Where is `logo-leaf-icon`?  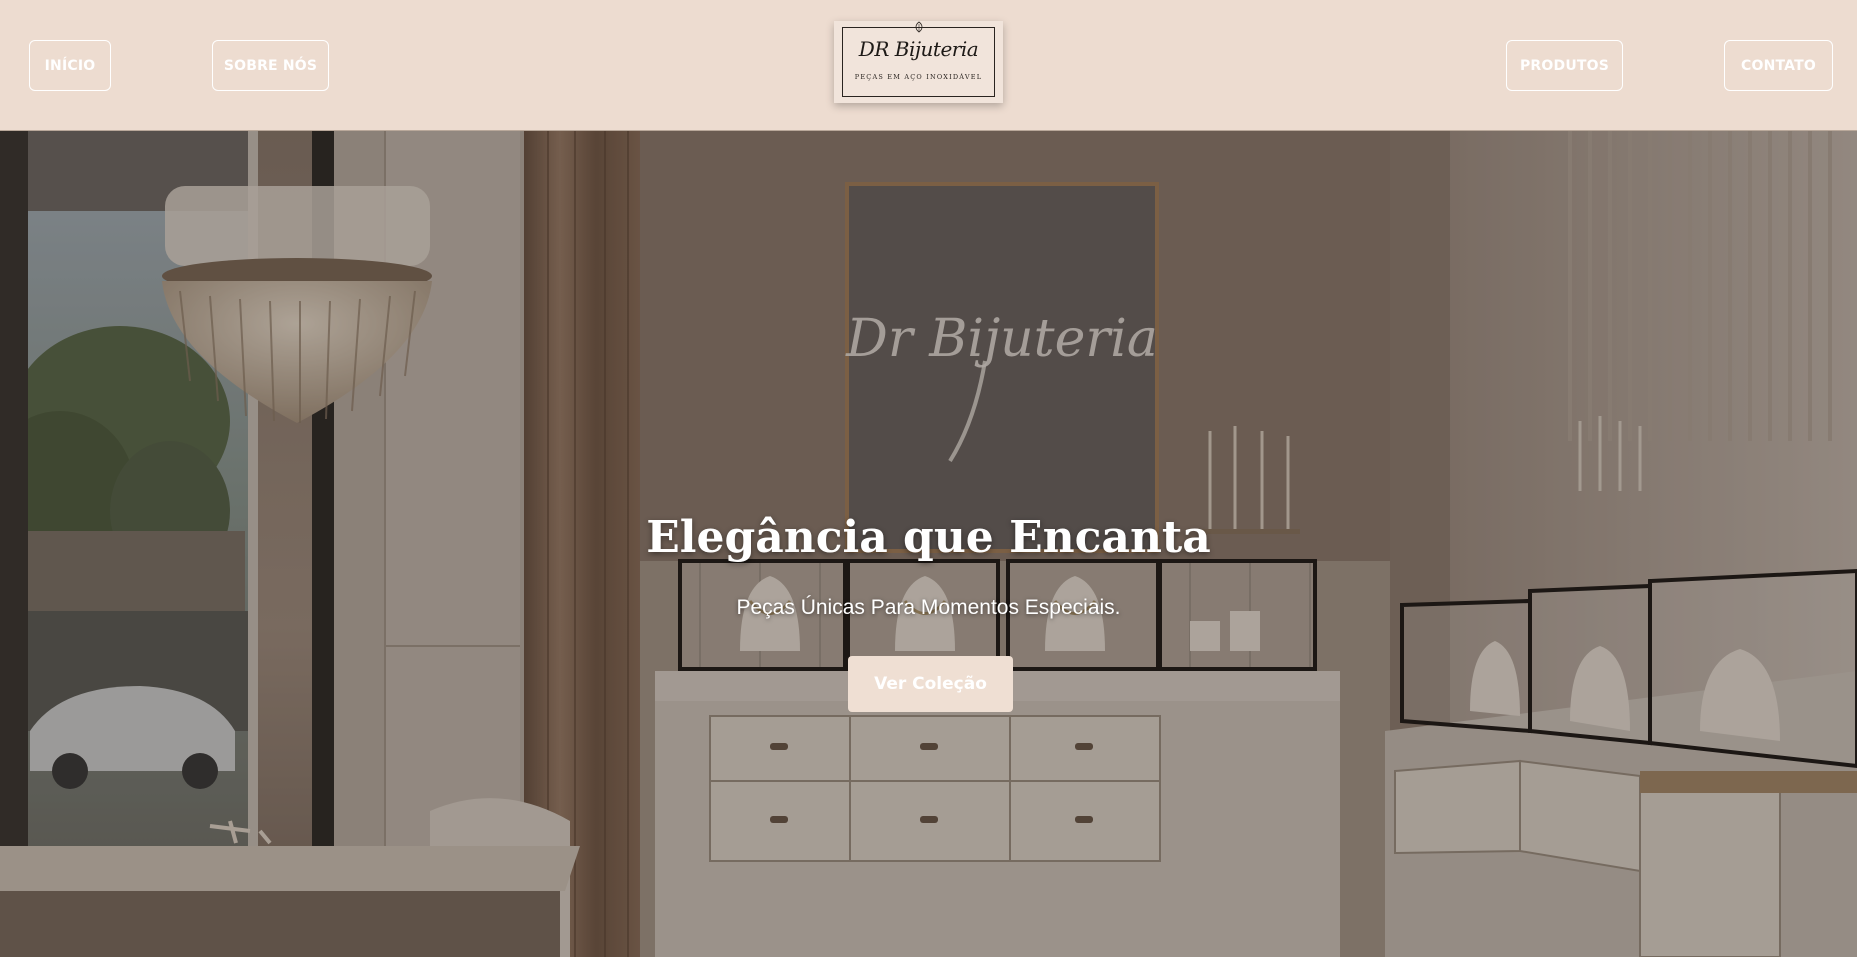 logo-leaf-icon is located at coordinates (919, 27).